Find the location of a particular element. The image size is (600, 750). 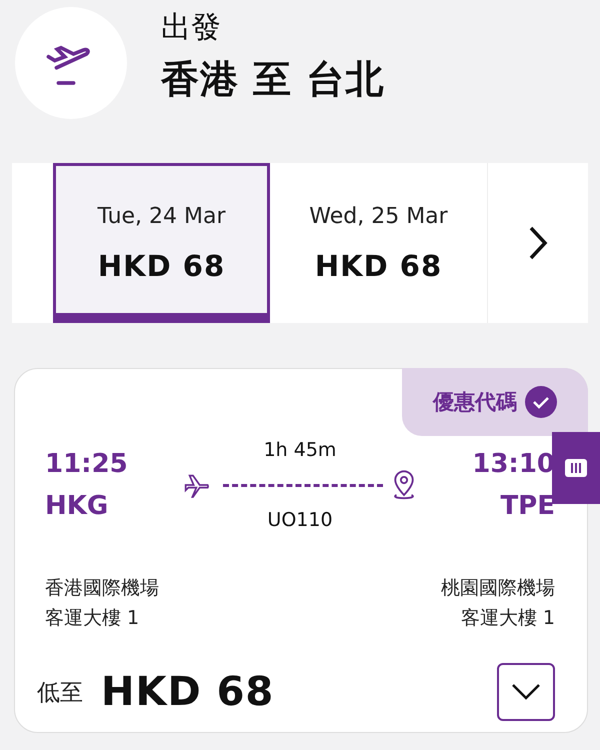

departure-code: HKG is located at coordinates (76, 506).